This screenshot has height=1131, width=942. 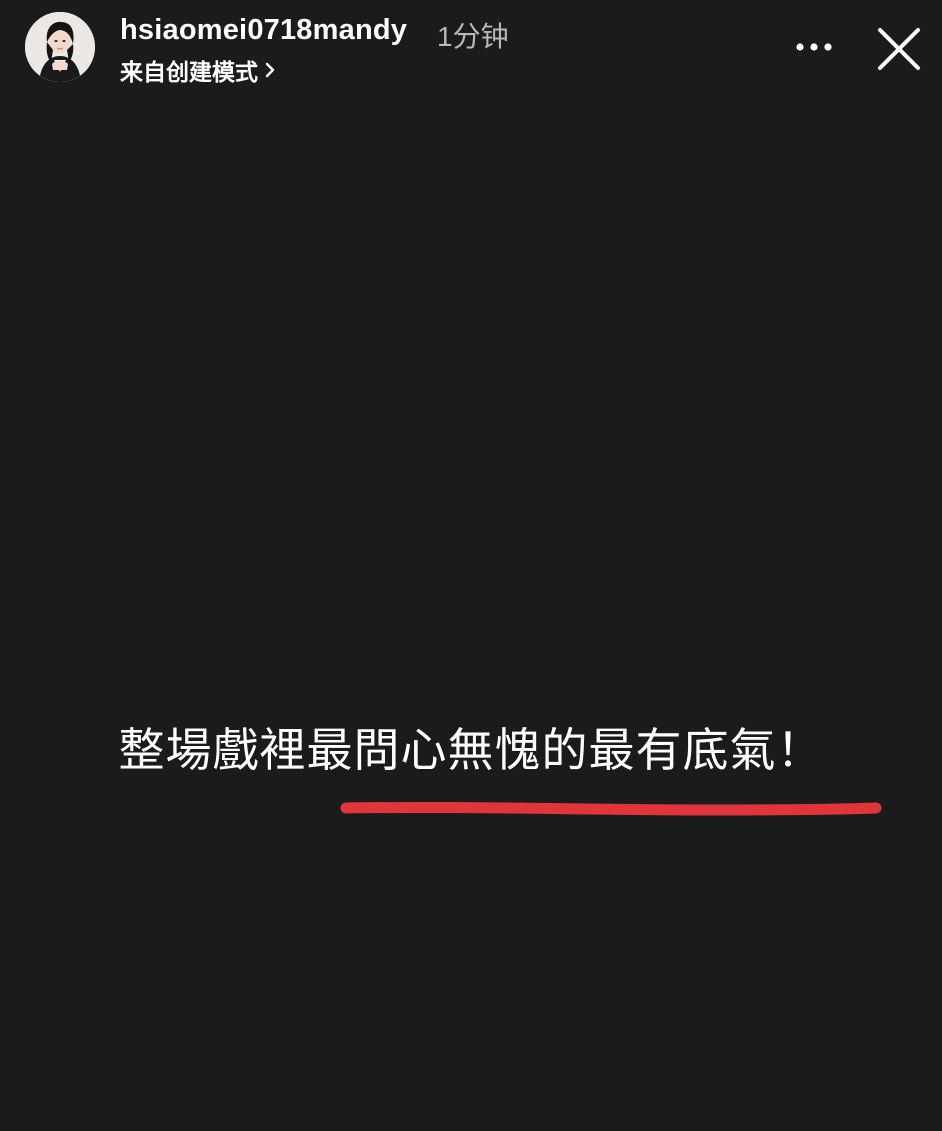 What do you see at coordinates (270, 70) in the screenshot?
I see `chevron-right-icon` at bounding box center [270, 70].